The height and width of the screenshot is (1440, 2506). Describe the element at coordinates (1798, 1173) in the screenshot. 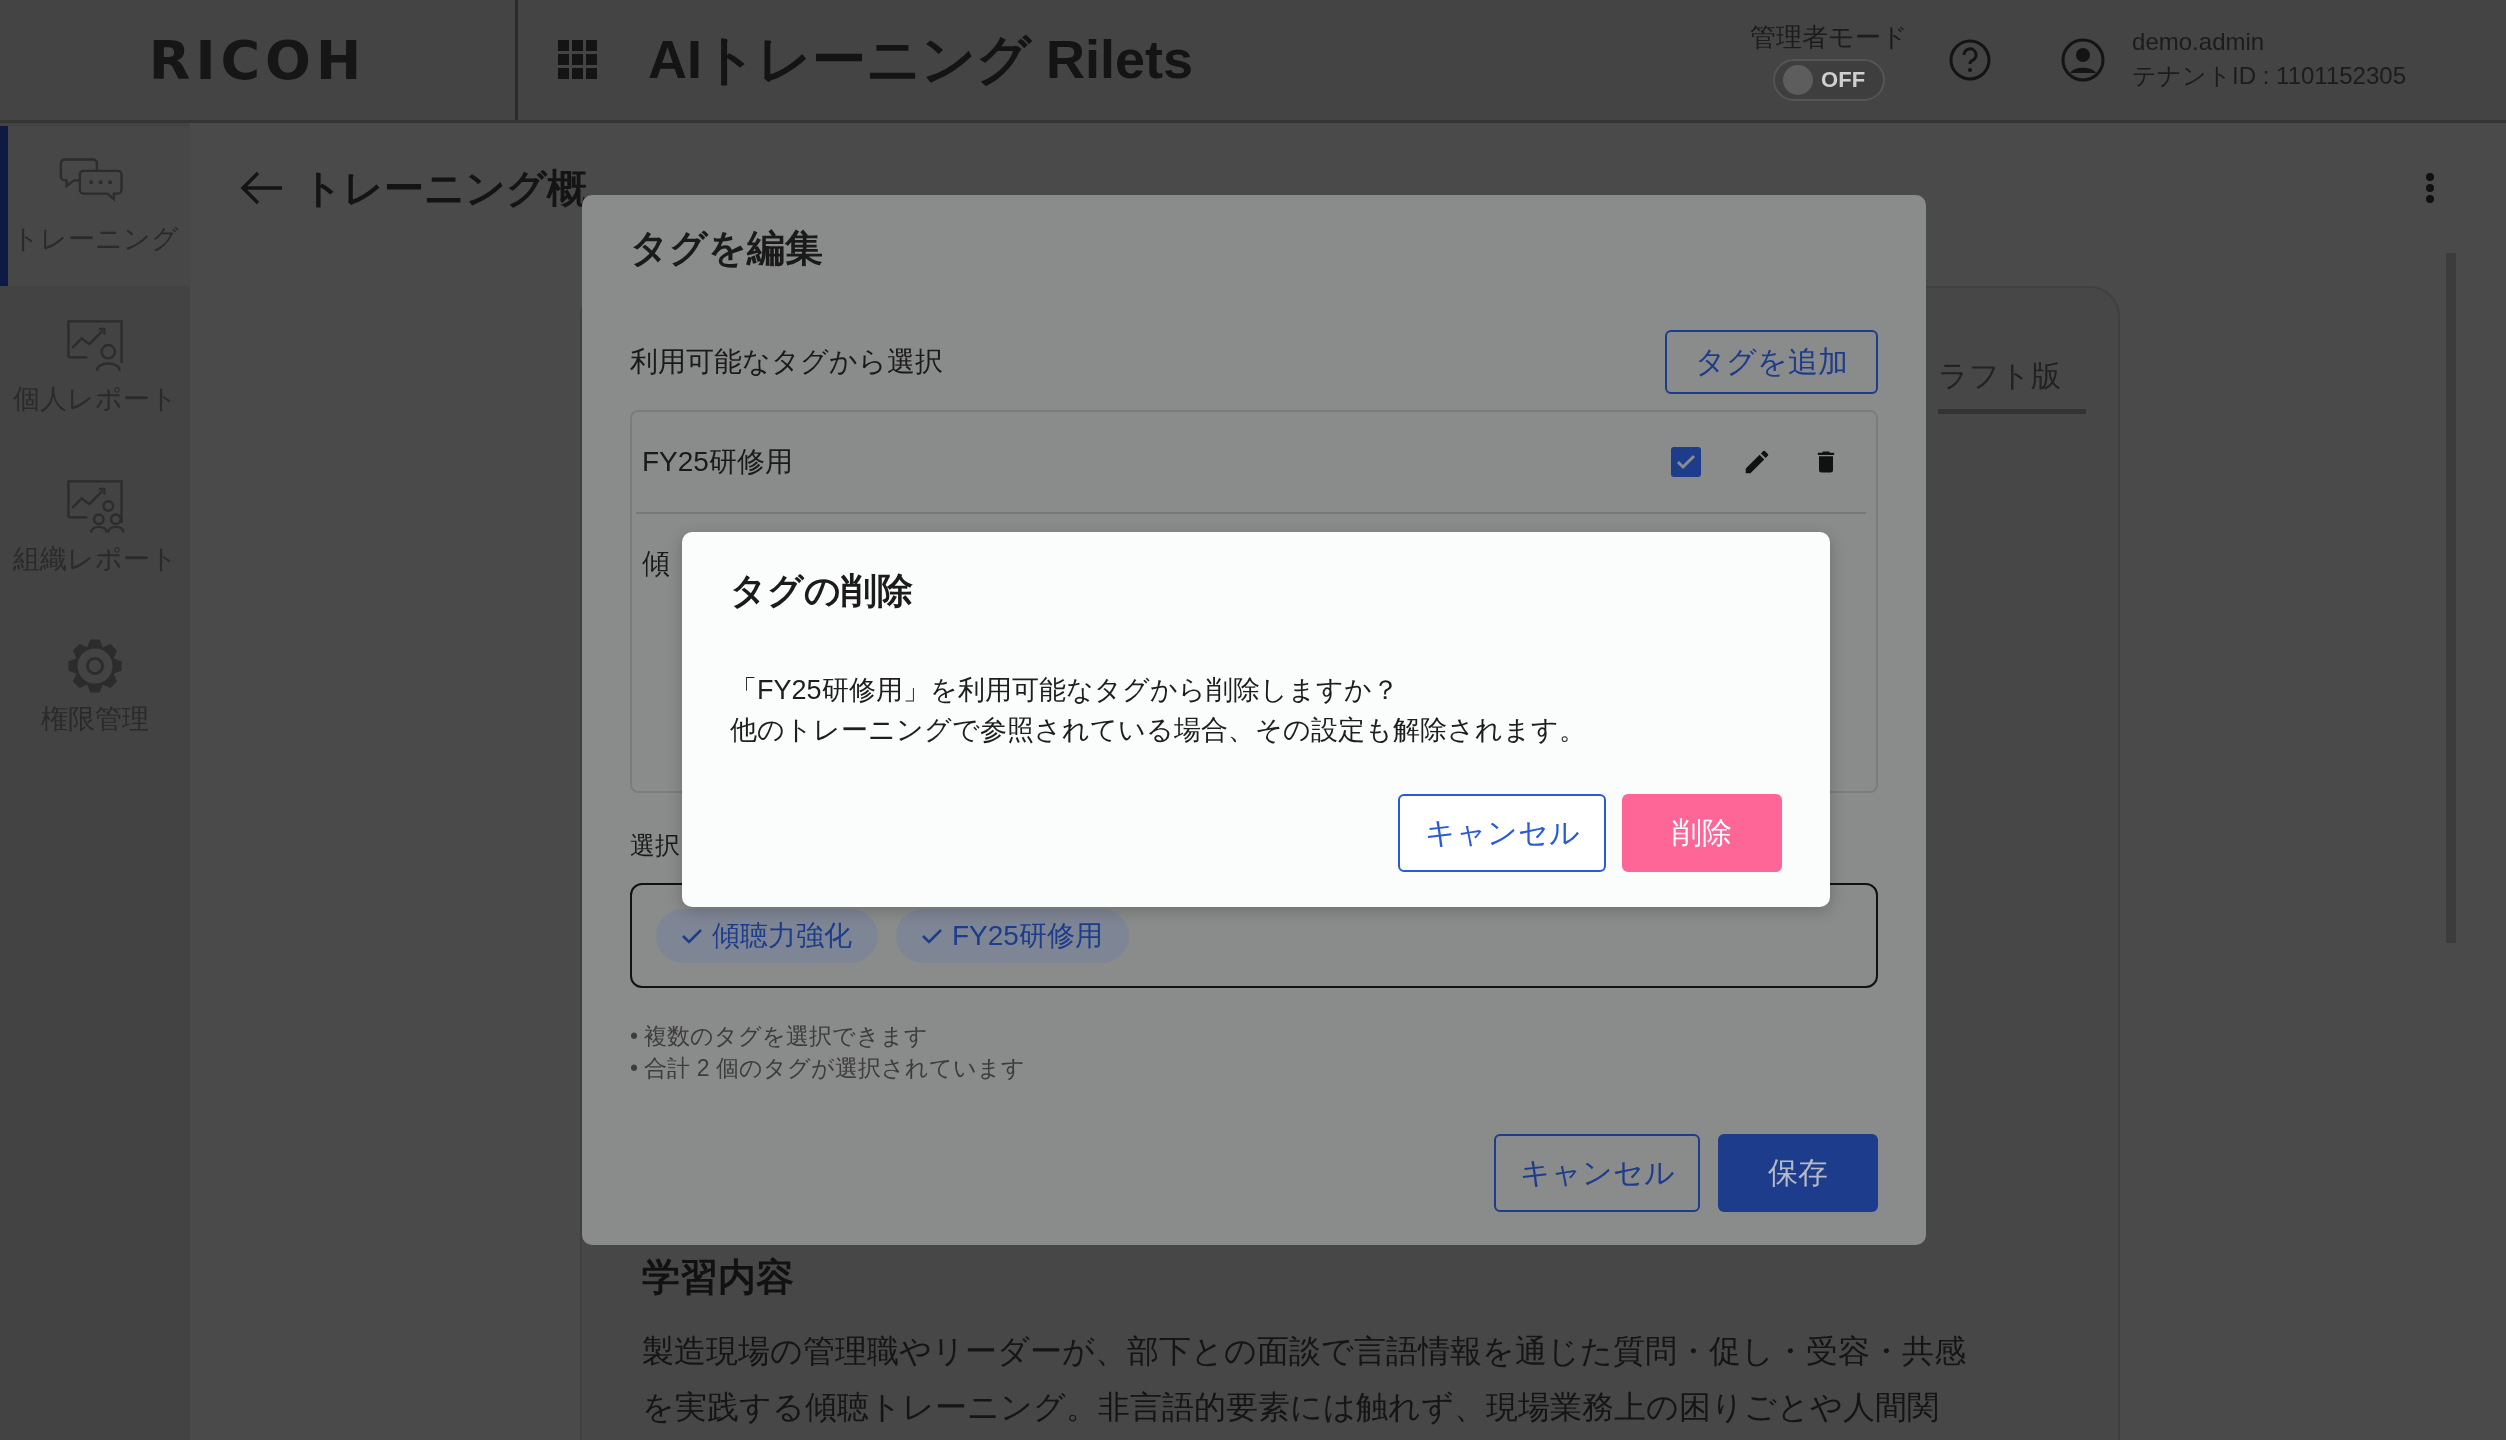

I see `save-button: 保存` at that location.